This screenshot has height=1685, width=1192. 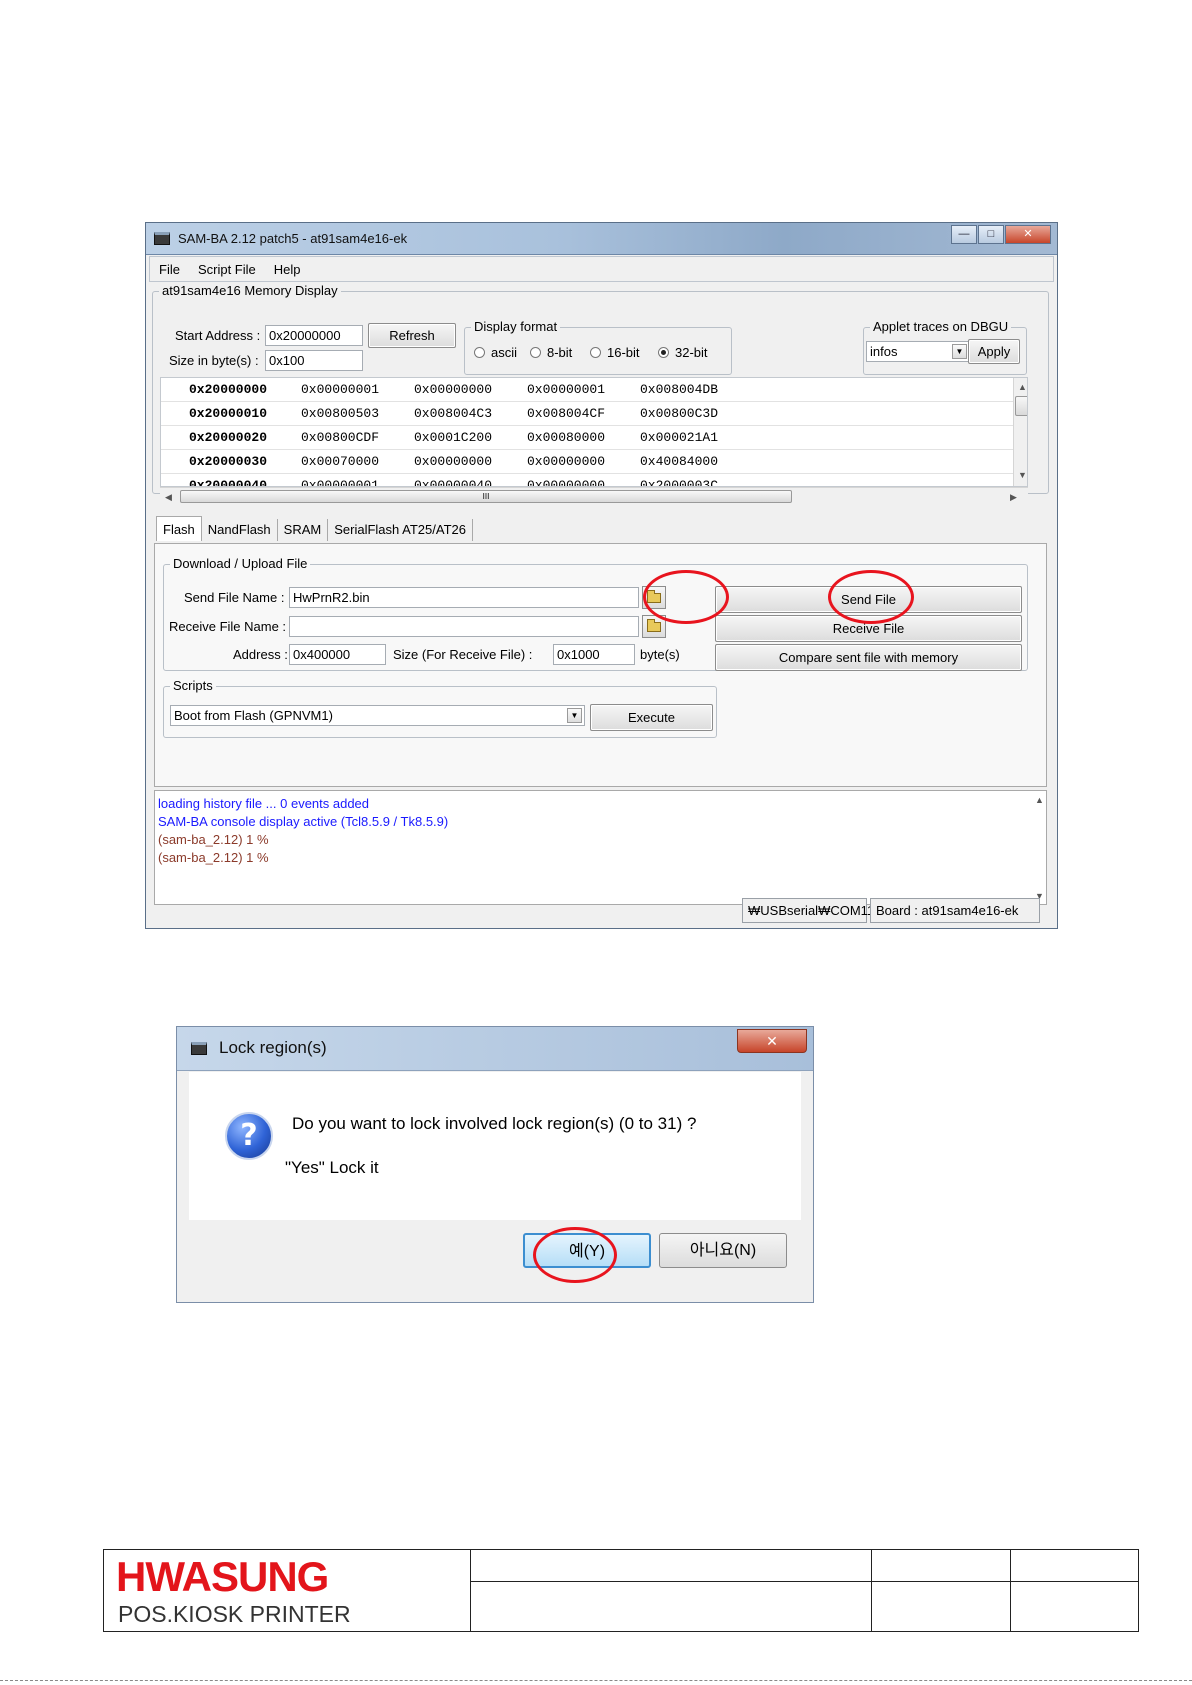 What do you see at coordinates (228, 461) in the screenshot?
I see `memory-address: 0x20000030` at bounding box center [228, 461].